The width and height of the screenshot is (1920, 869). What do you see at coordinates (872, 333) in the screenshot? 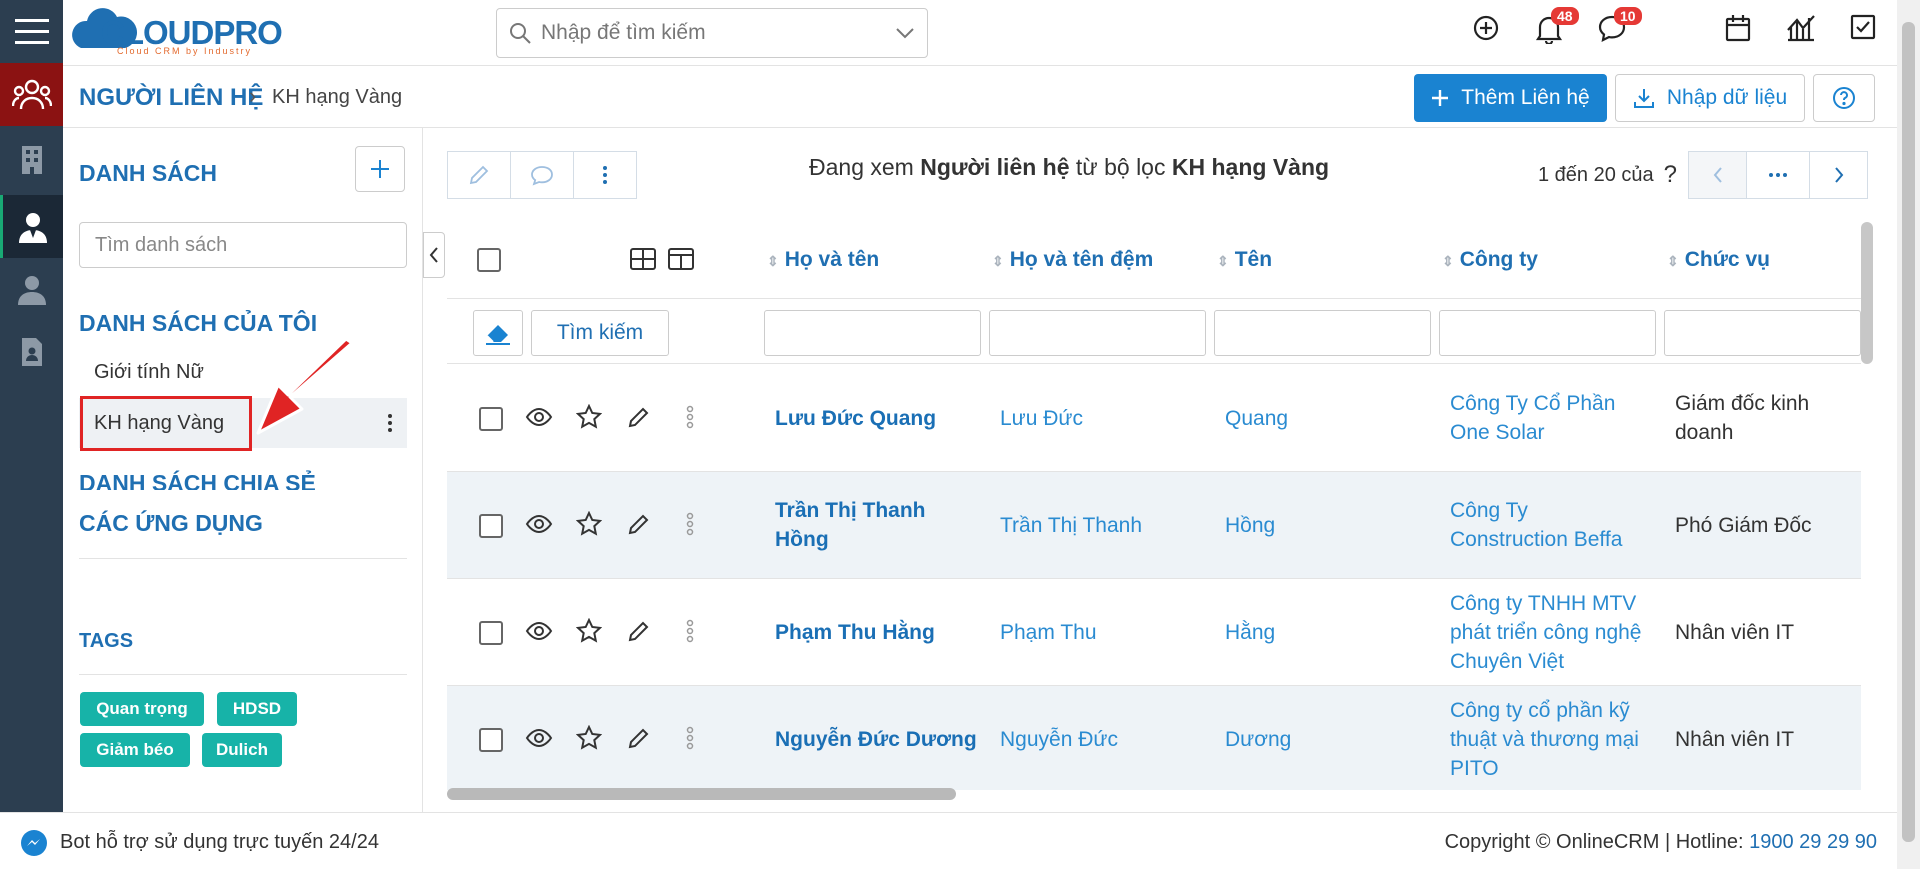
I see `filter-full-name-input` at bounding box center [872, 333].